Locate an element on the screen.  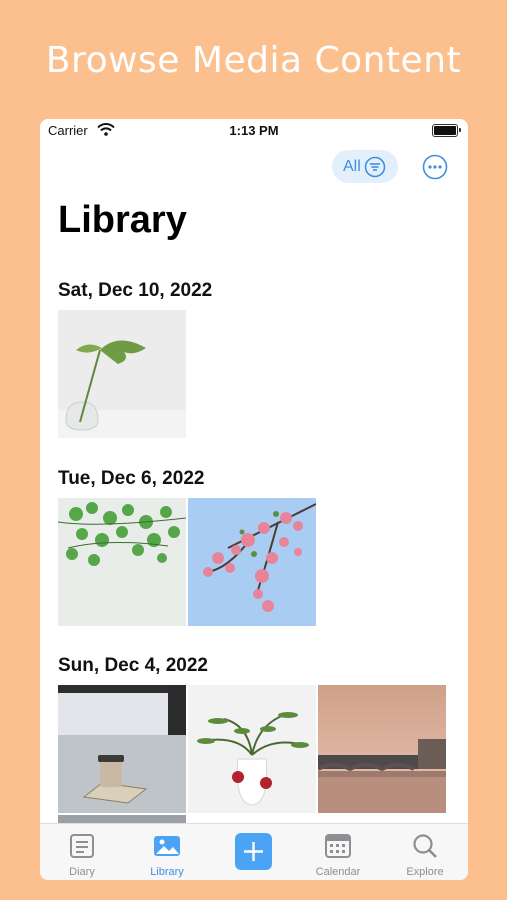
tab-explore: Explore is located at coordinates (425, 852).